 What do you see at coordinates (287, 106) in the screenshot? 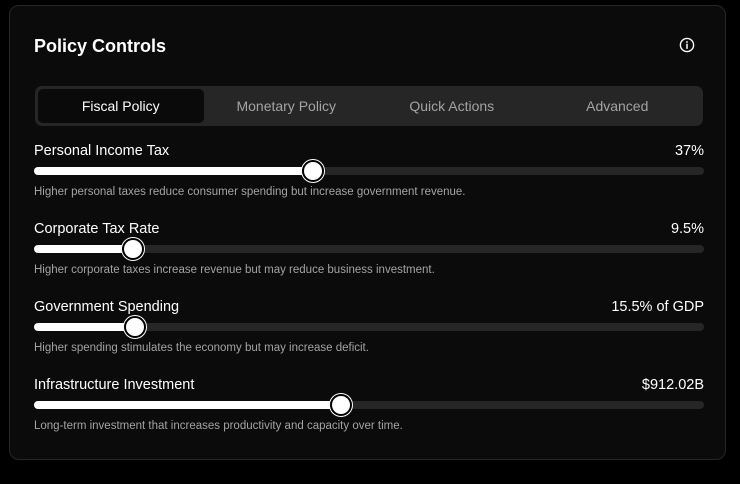
I see `tab-monetary-policy: Monetary Policy` at bounding box center [287, 106].